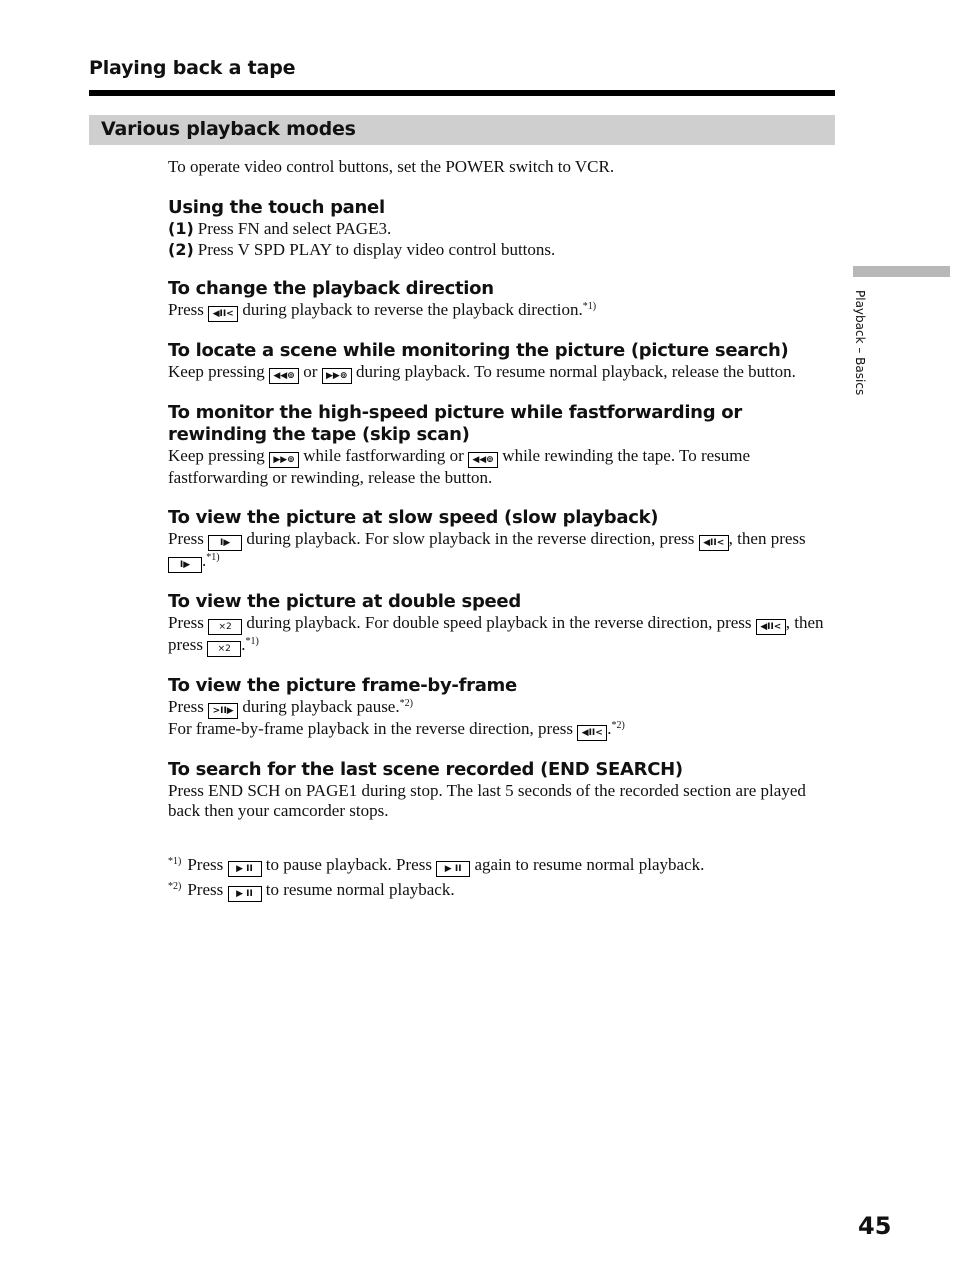  I want to click on page-number: 45, so click(875, 1226).